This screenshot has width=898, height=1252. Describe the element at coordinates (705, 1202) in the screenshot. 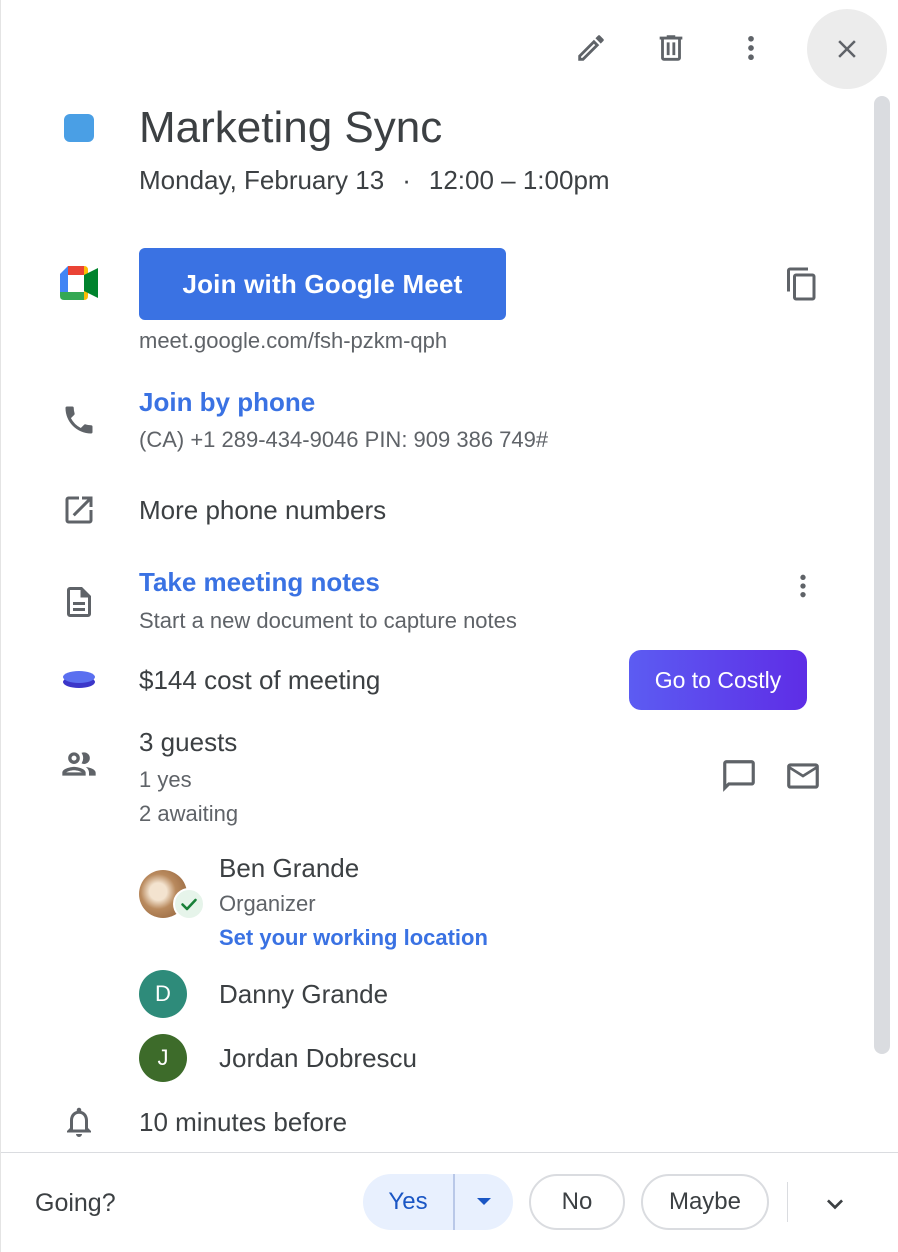

I see `rsvp-maybe-button: Maybe` at that location.